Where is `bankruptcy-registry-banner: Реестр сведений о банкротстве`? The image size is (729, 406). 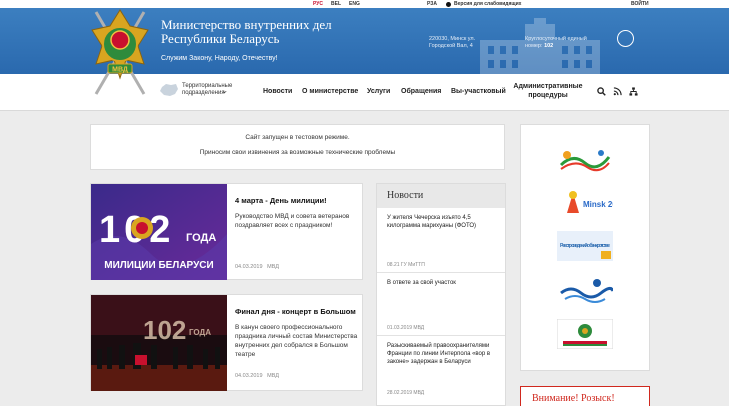
bankruptcy-registry-banner: Реестр сведений о банкротстве is located at coordinates (585, 246).